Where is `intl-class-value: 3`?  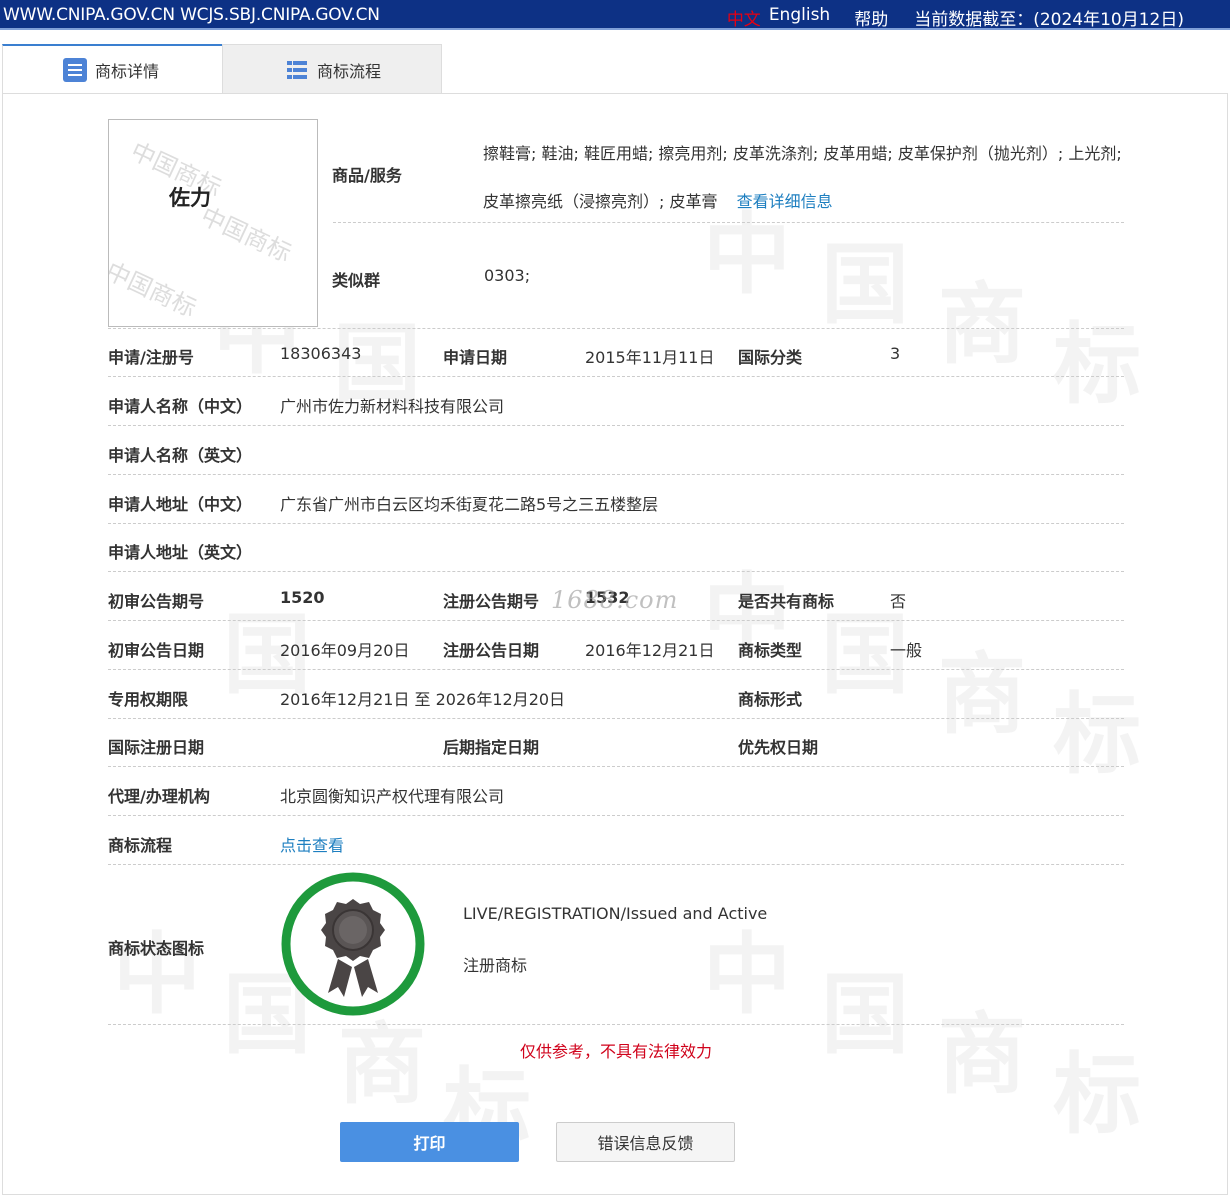
intl-class-value: 3 is located at coordinates (895, 353).